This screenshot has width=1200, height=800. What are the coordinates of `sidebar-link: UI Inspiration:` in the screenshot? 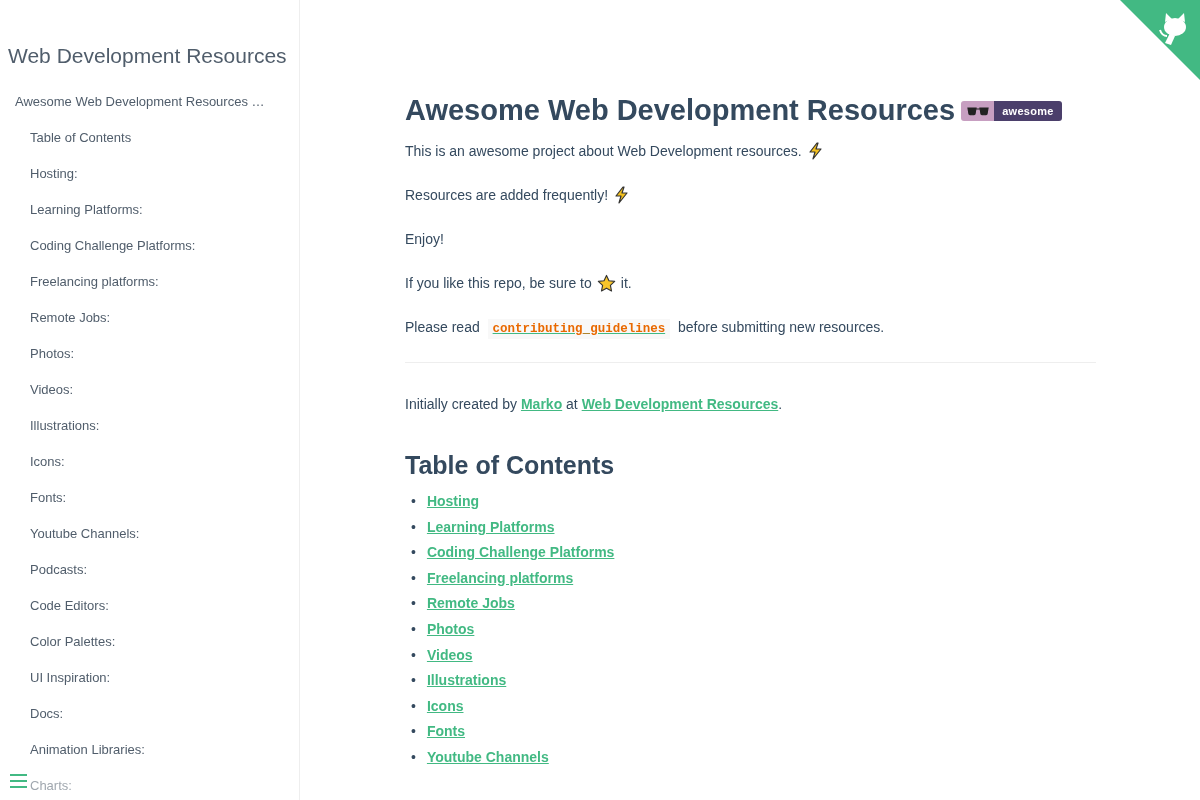 It's located at (70, 678).